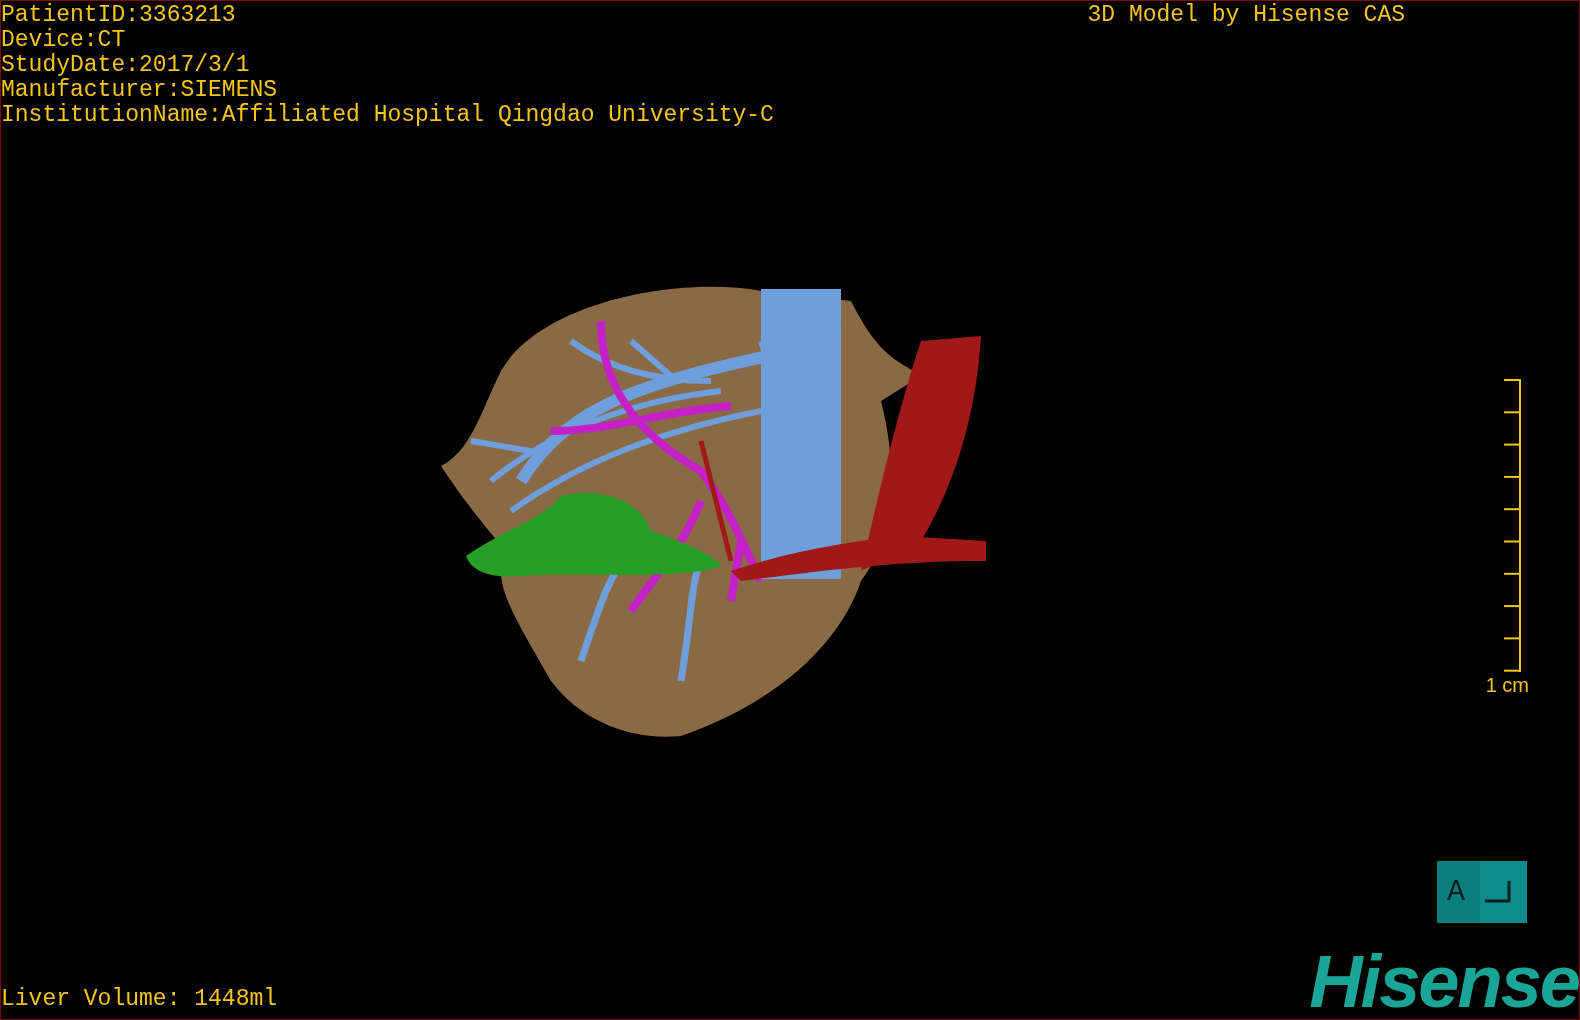 This screenshot has width=1580, height=1020. What do you see at coordinates (1482, 892) in the screenshot?
I see `orientation-marker: A` at bounding box center [1482, 892].